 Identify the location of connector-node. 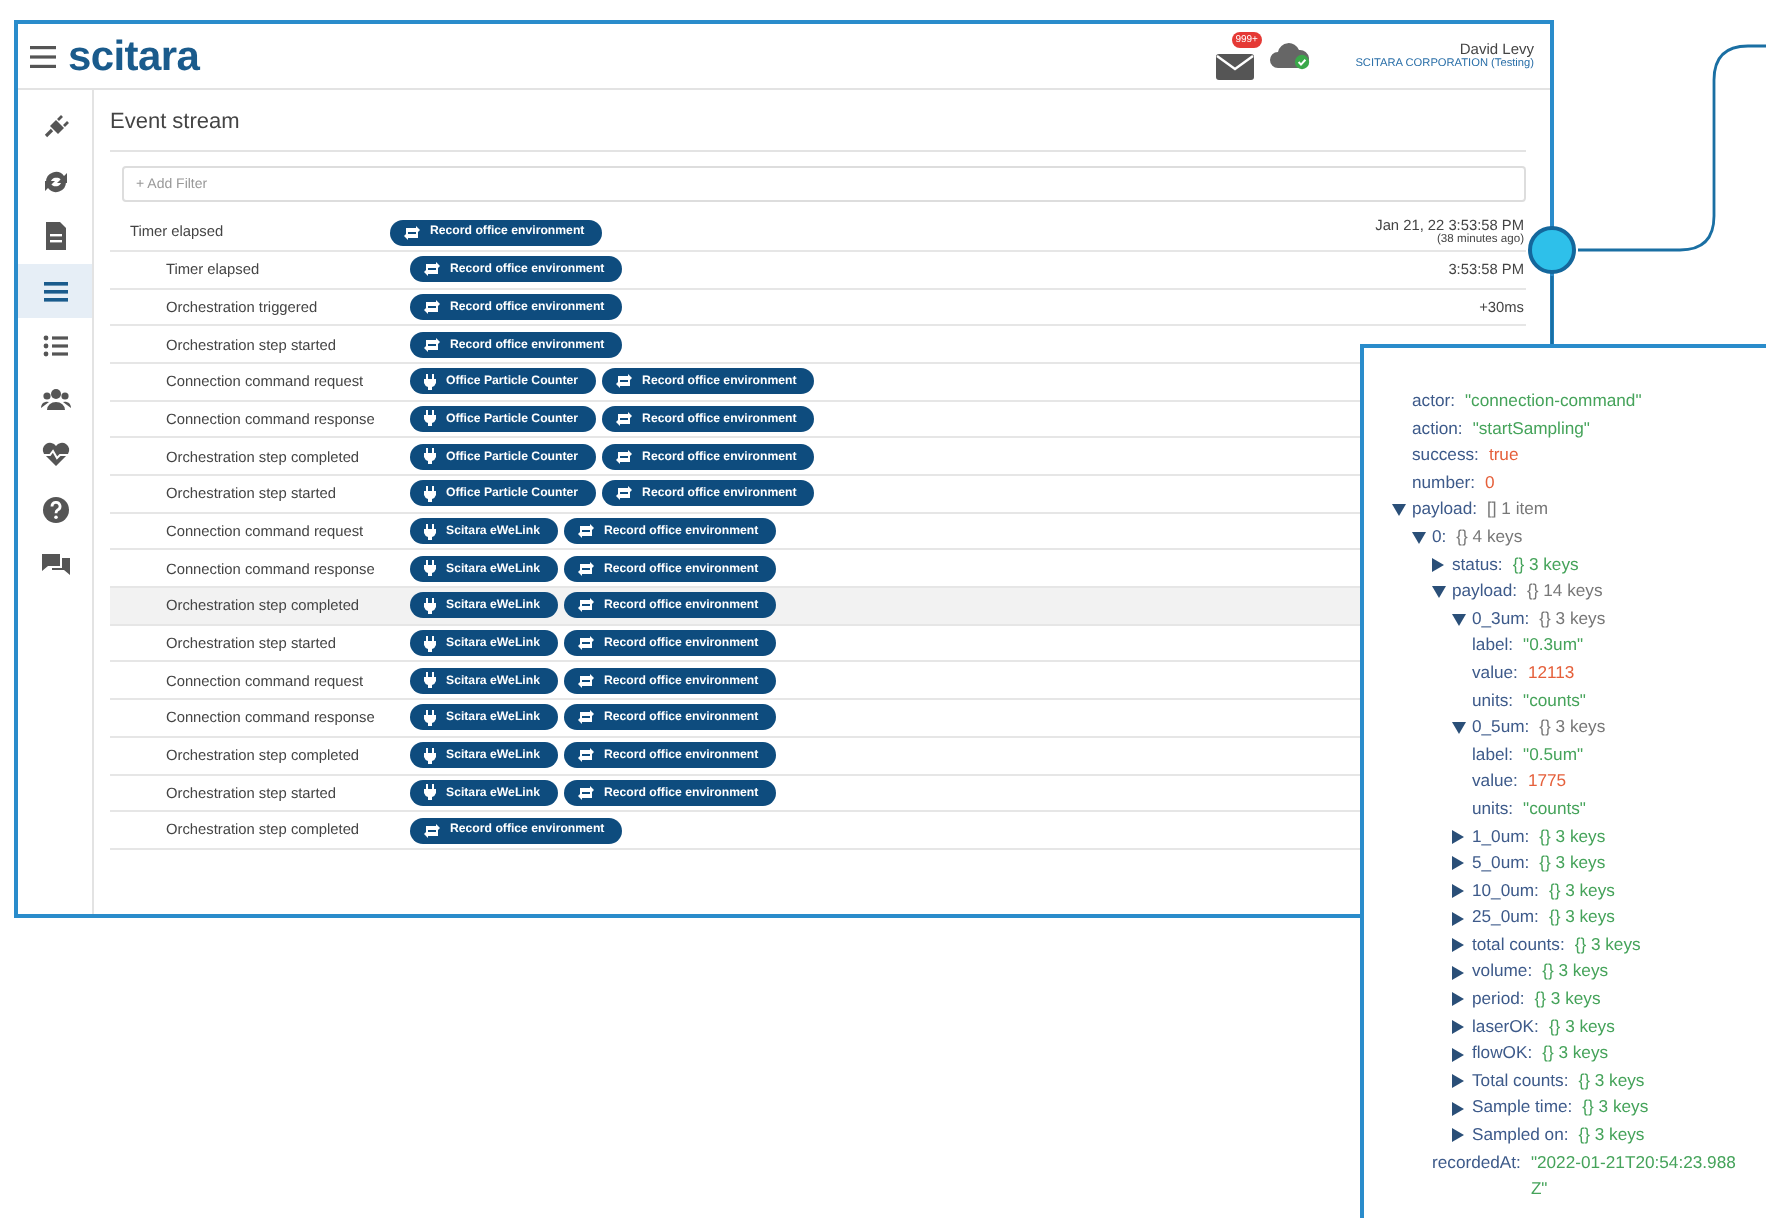
(1552, 250).